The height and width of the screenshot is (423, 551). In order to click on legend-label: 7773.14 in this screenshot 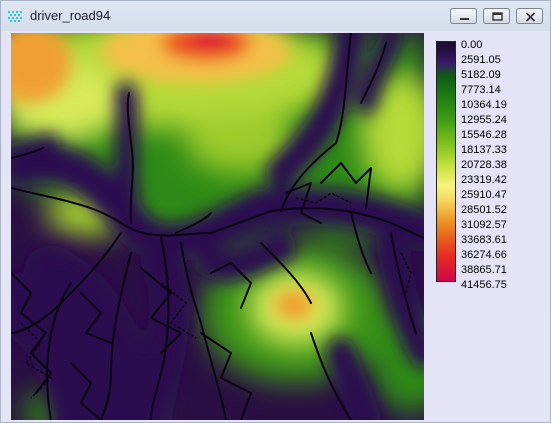, I will do `click(481, 90)`.